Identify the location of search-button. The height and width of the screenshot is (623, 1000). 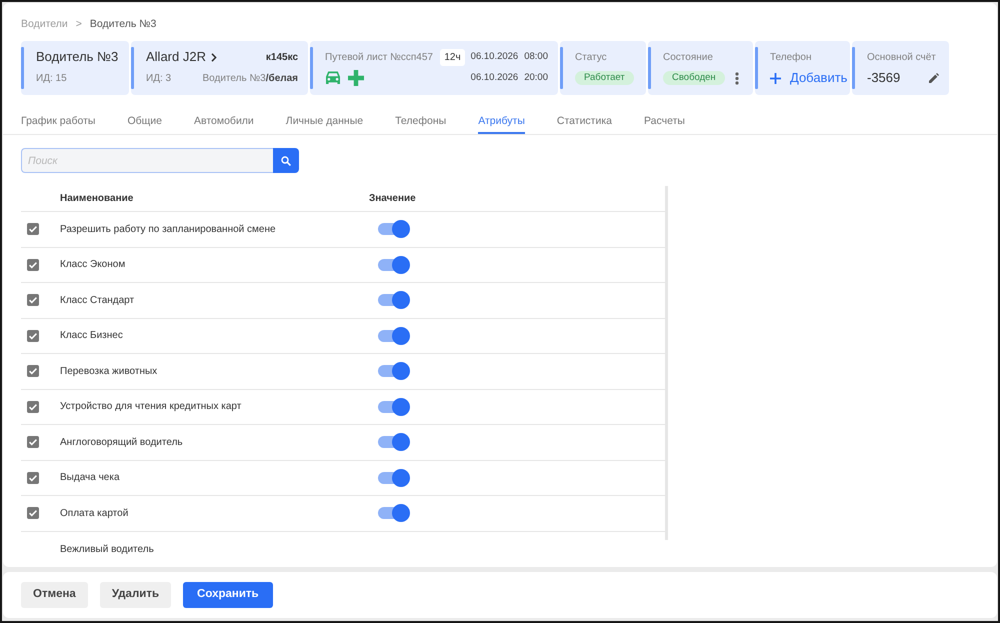
(286, 160).